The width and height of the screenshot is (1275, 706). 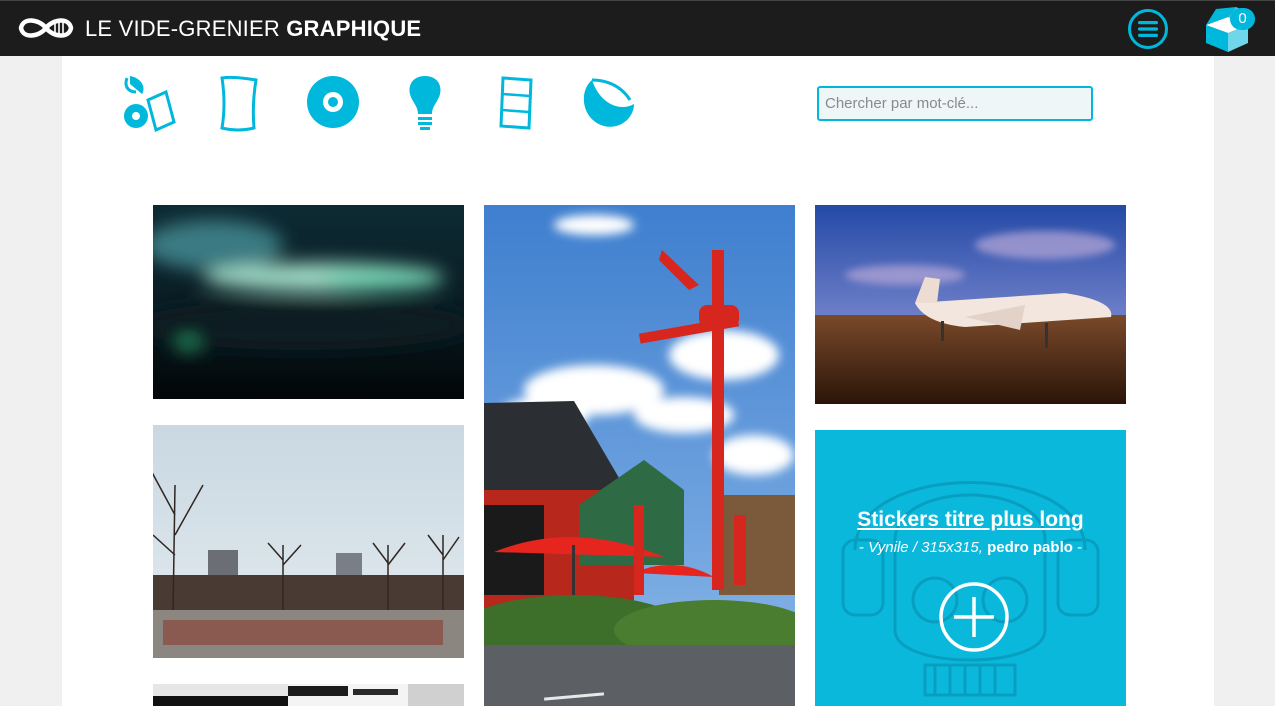 I want to click on product-author: pedro pablo, so click(x=1030, y=547).